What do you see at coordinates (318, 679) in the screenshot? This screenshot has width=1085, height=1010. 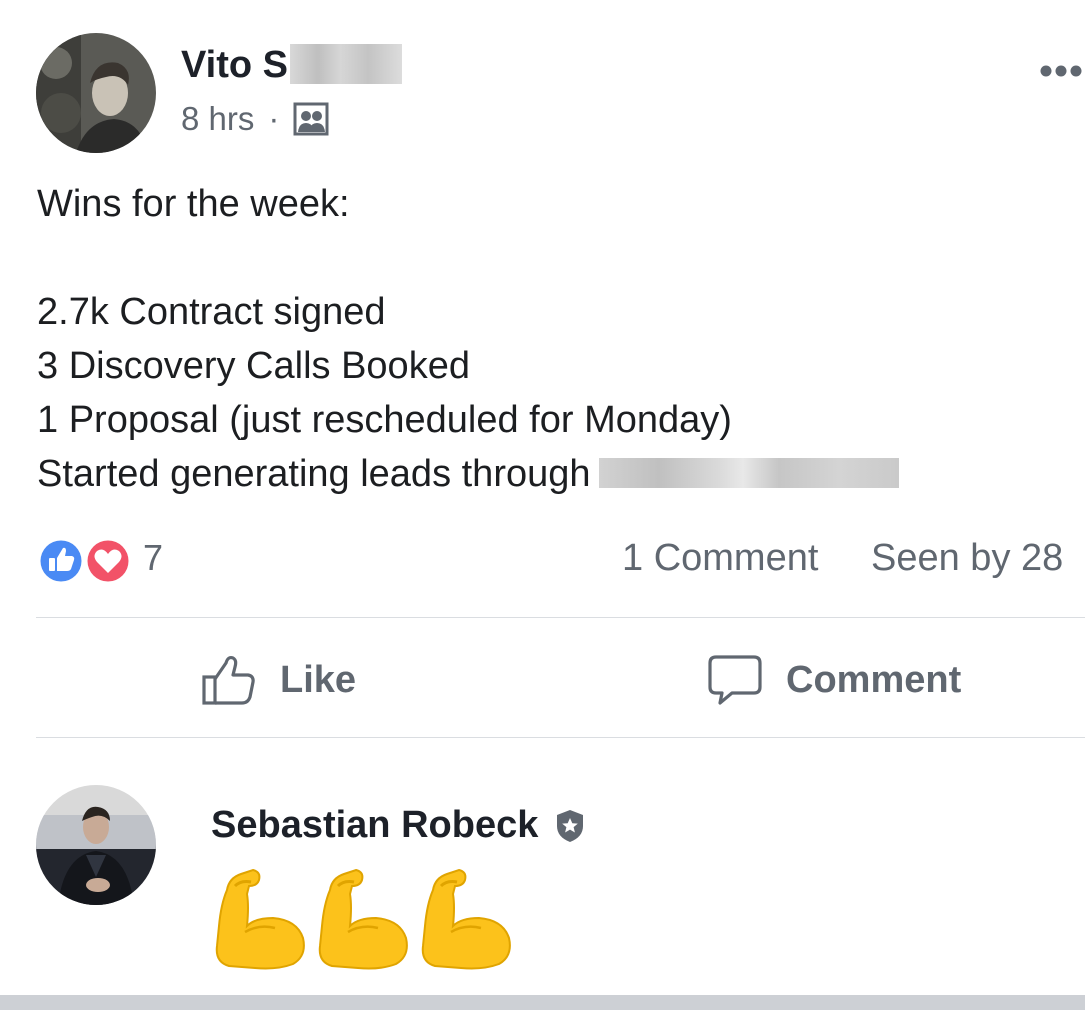 I see `like-label: Like` at bounding box center [318, 679].